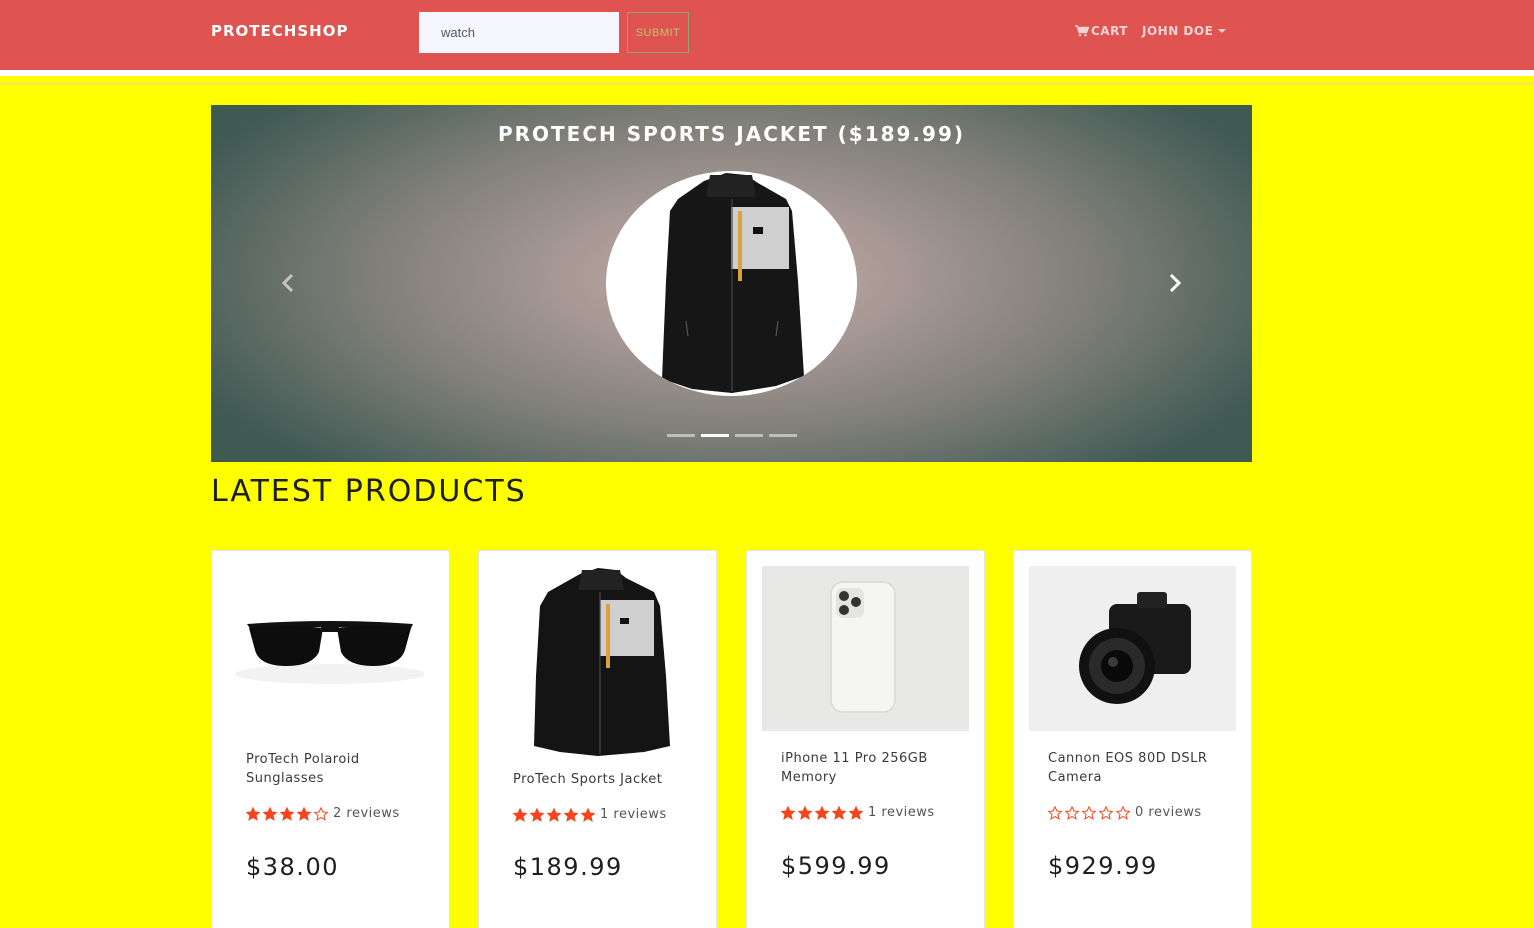 This screenshot has height=928, width=1534. What do you see at coordinates (767, 83) in the screenshot?
I see `navbar-divider` at bounding box center [767, 83].